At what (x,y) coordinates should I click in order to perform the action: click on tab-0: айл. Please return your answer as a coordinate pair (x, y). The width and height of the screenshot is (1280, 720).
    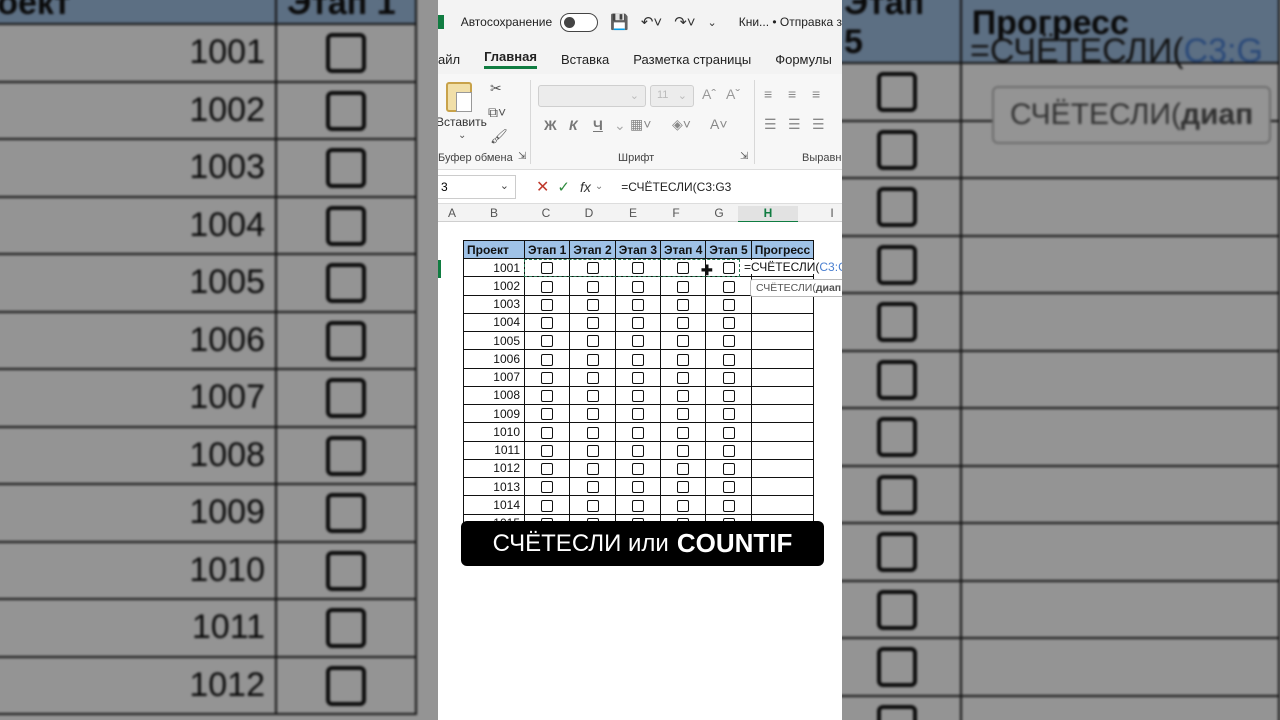
    Looking at the image, I should click on (449, 59).